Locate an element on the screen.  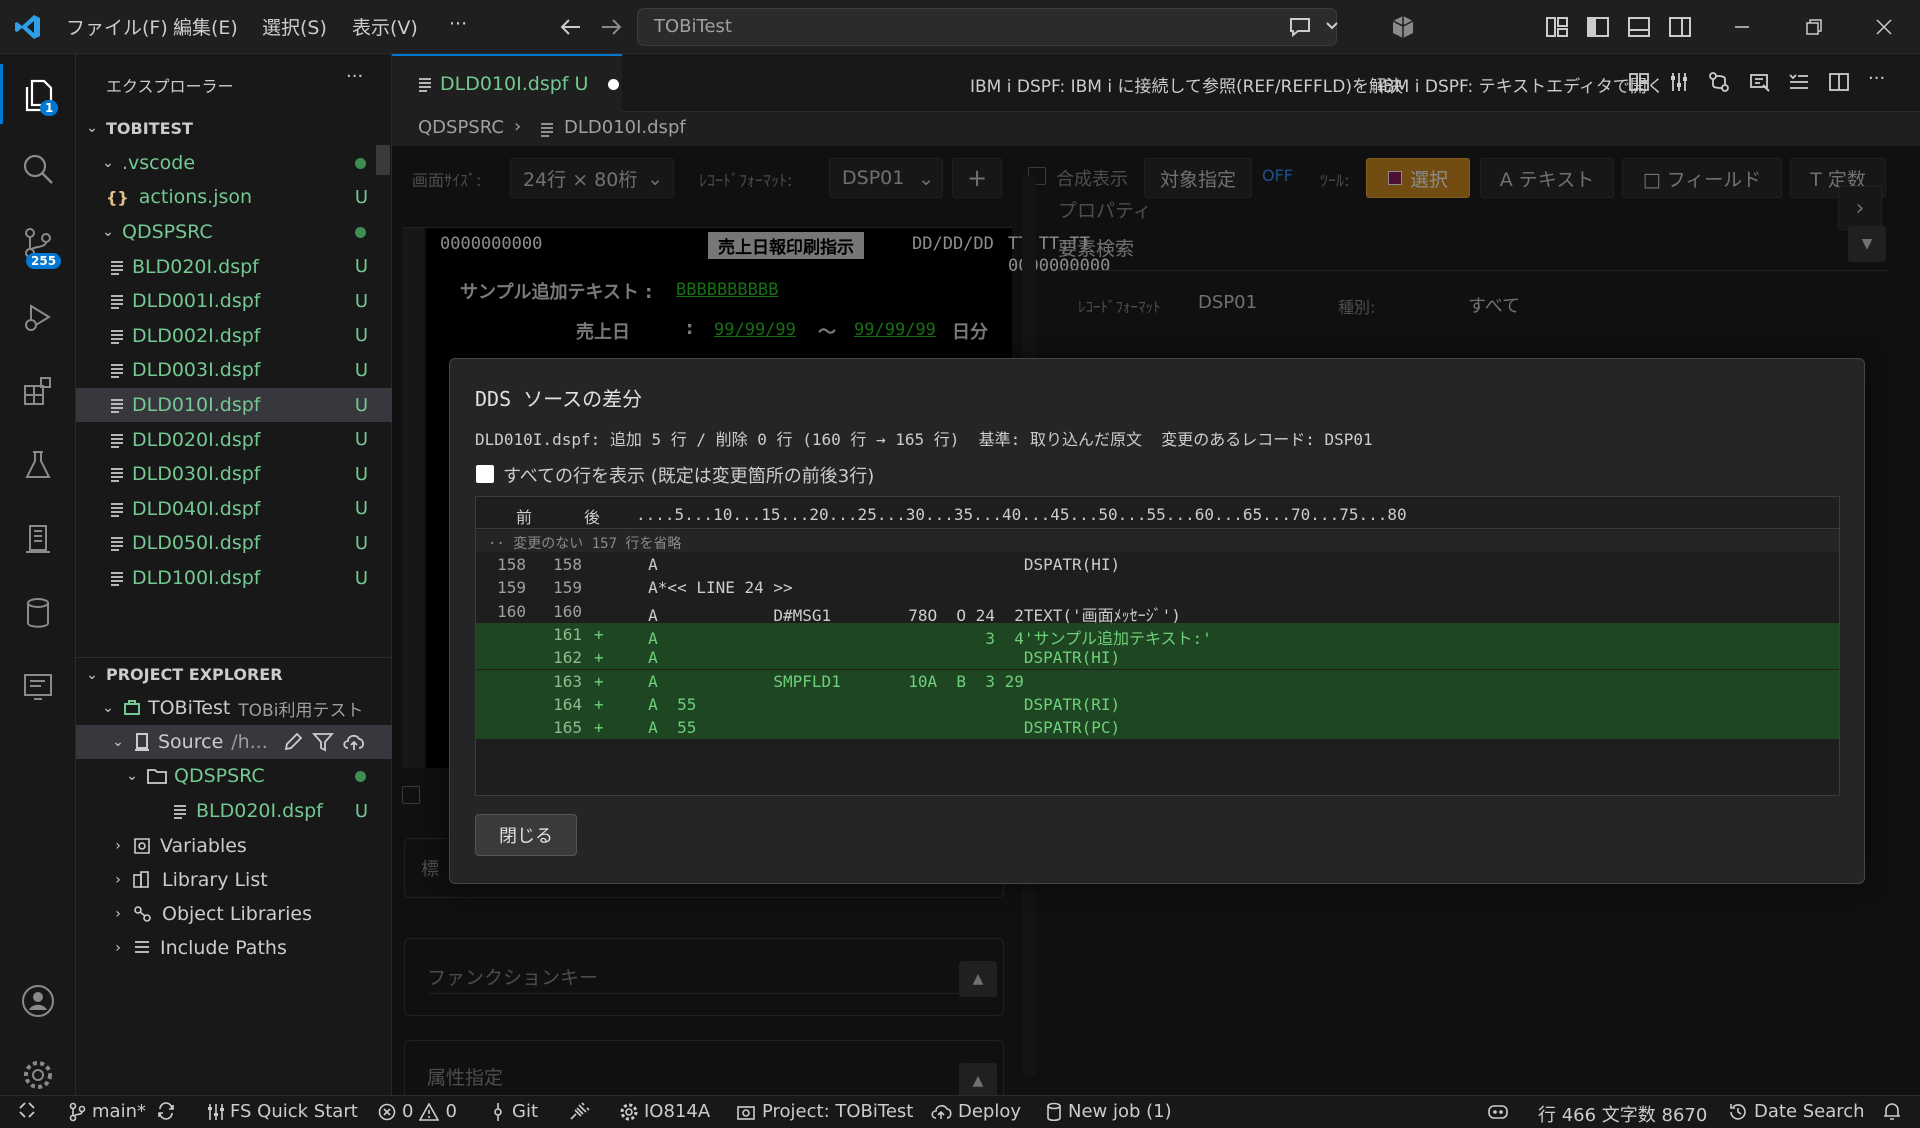
cube-icon is located at coordinates (1403, 27).